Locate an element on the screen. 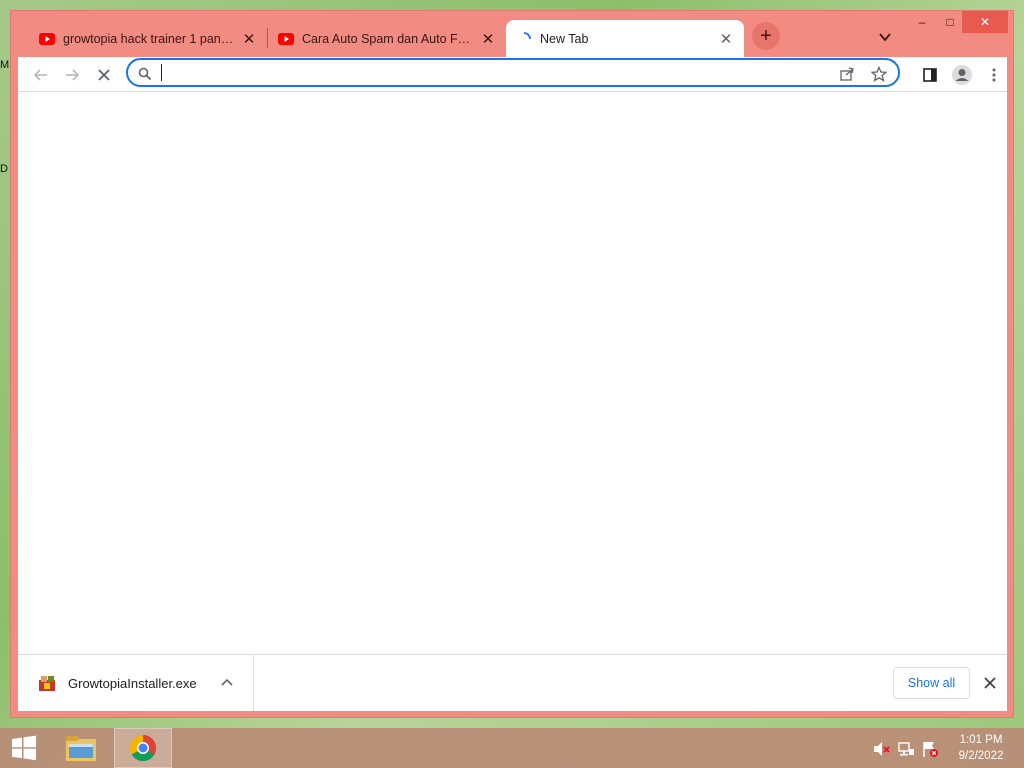 The image size is (1024, 768). taskbar: 1:01 PM 9/2/2022 is located at coordinates (512, 748).